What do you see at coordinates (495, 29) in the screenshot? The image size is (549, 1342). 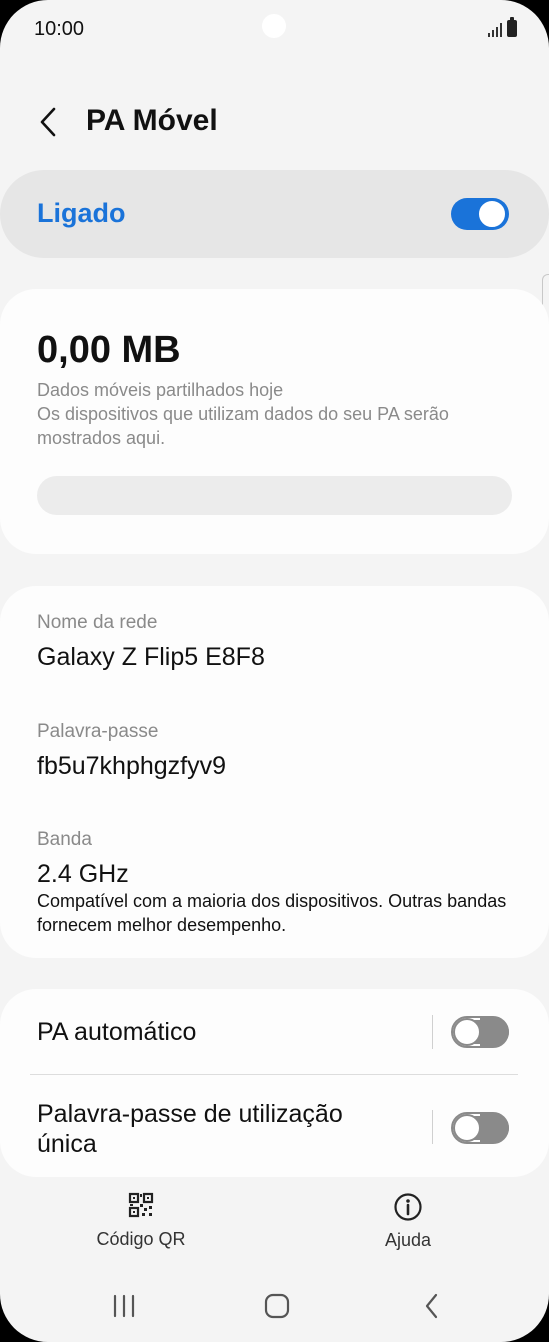 I see `signal-icon` at bounding box center [495, 29].